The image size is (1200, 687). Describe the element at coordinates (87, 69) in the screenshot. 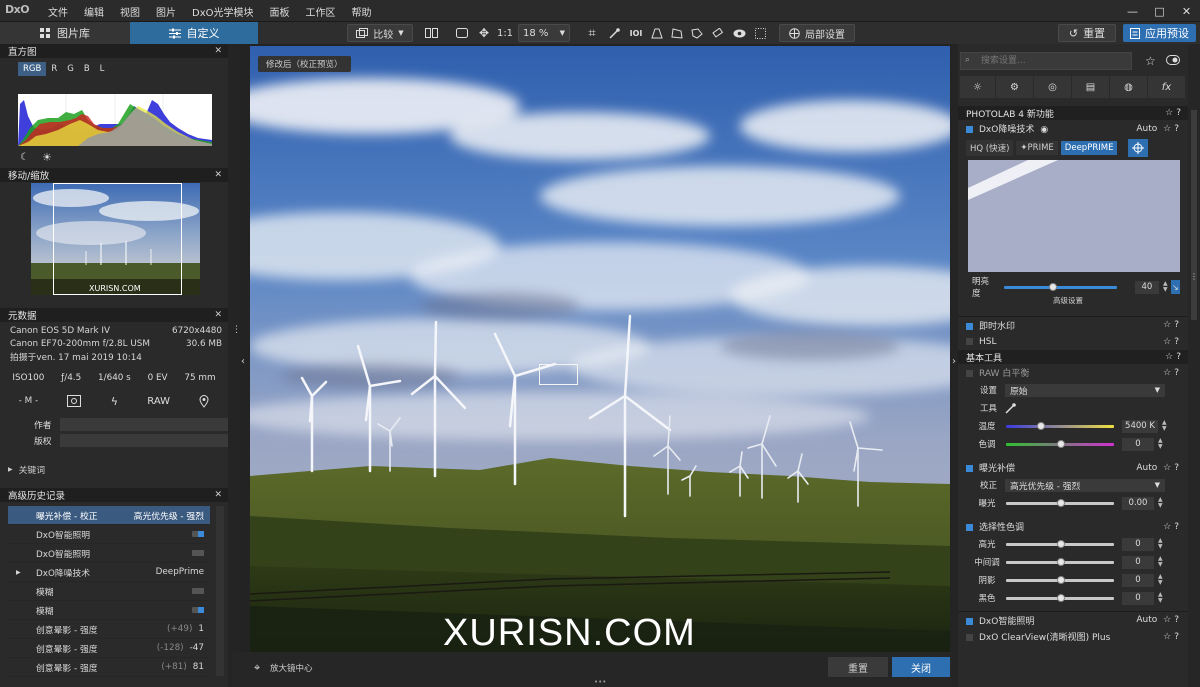

I see `channel-tab-b: B` at that location.